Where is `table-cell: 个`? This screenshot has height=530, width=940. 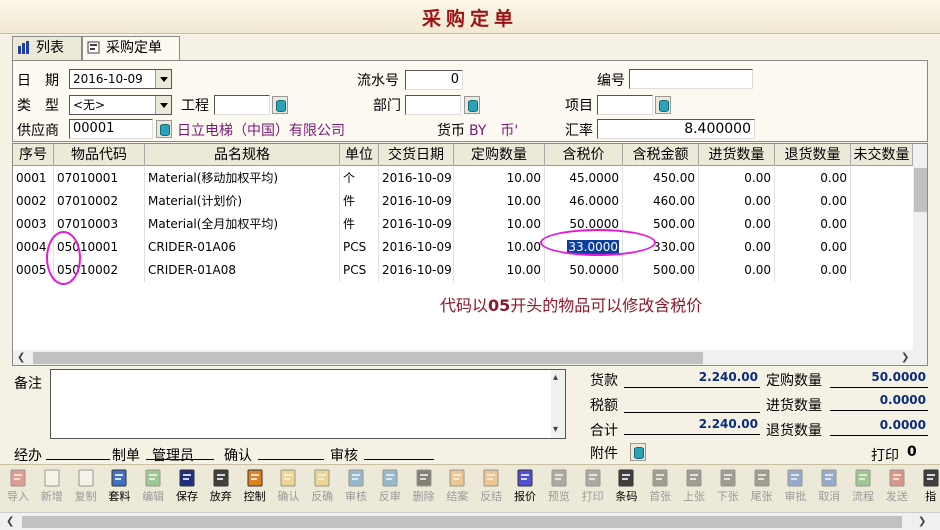 table-cell: 个 is located at coordinates (359, 178).